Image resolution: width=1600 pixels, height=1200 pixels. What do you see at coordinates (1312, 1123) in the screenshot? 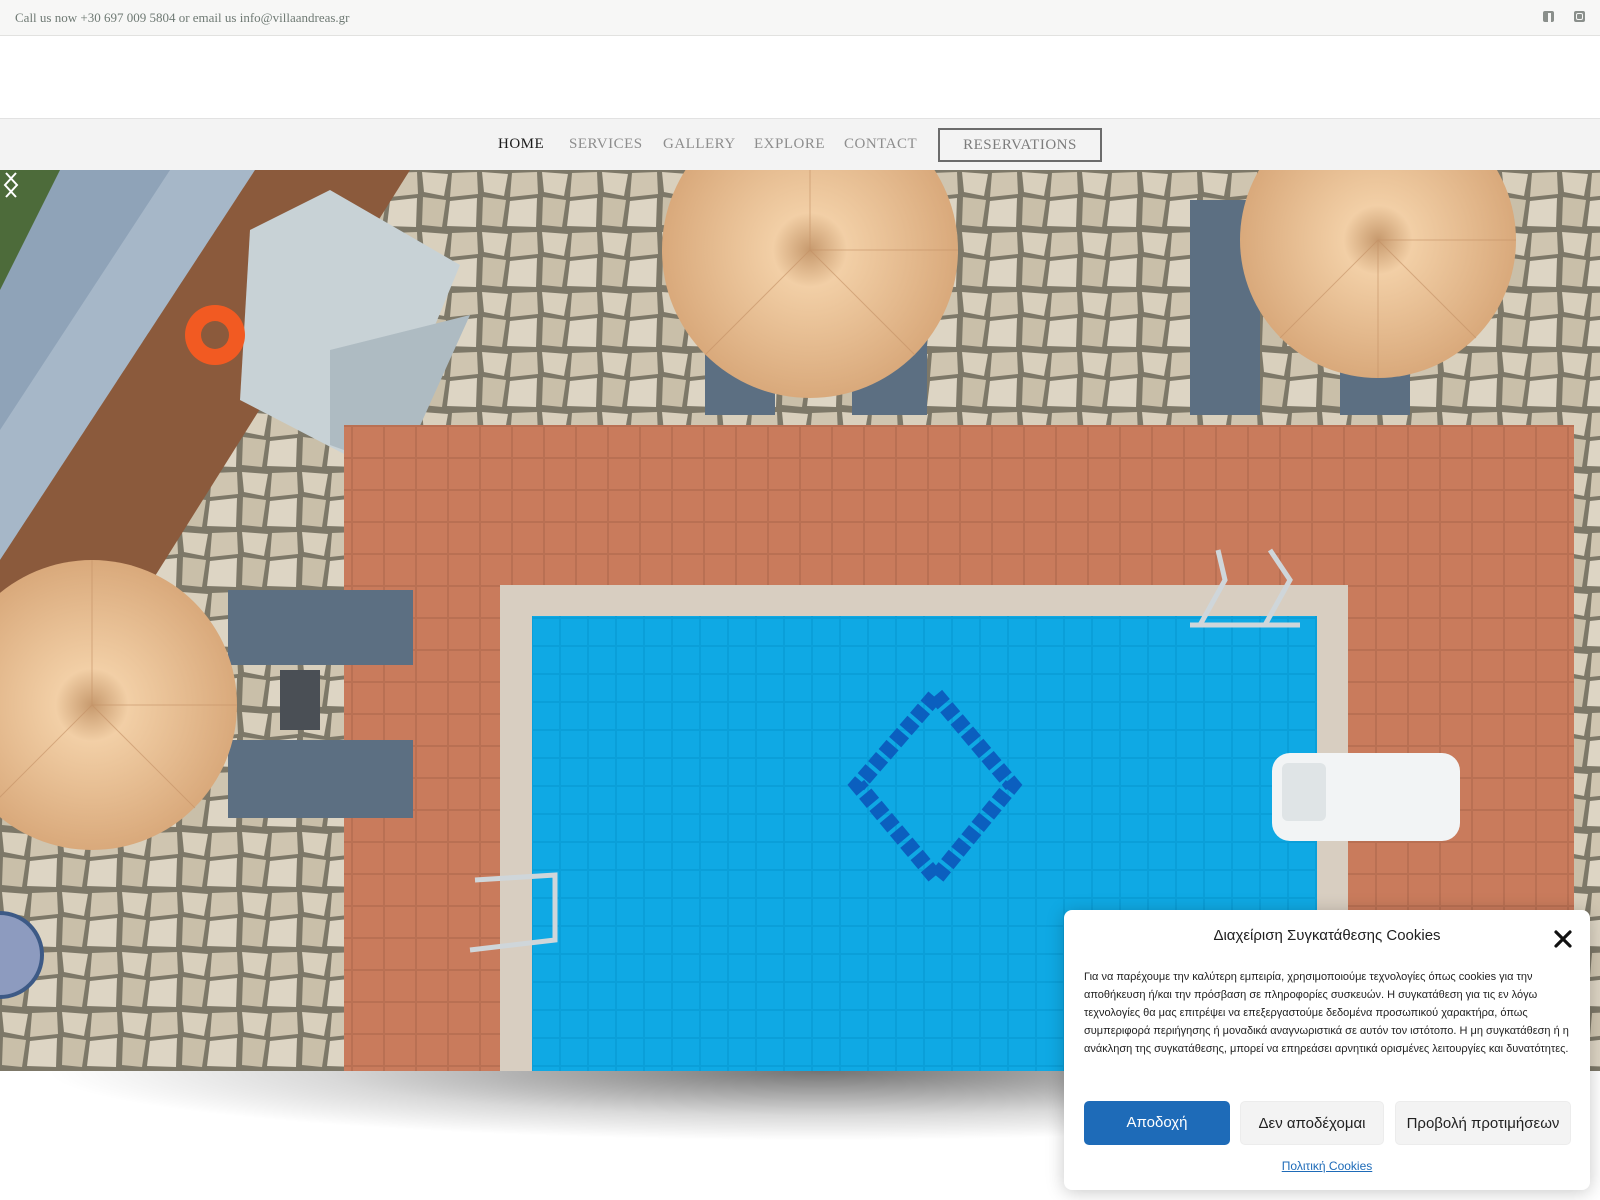
I see `deny-cookies-button: Δεν αποδέχομαι` at bounding box center [1312, 1123].